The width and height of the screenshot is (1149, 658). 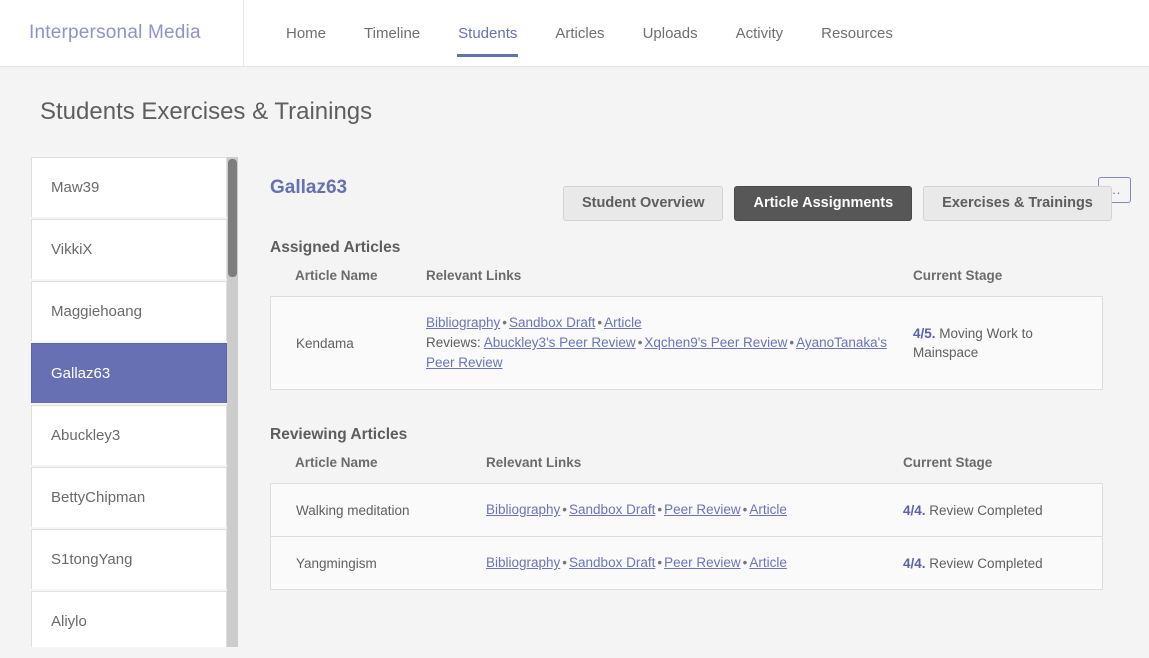 I want to click on tab-exercises-trainings: Exercises & Trainings, so click(x=1017, y=203).